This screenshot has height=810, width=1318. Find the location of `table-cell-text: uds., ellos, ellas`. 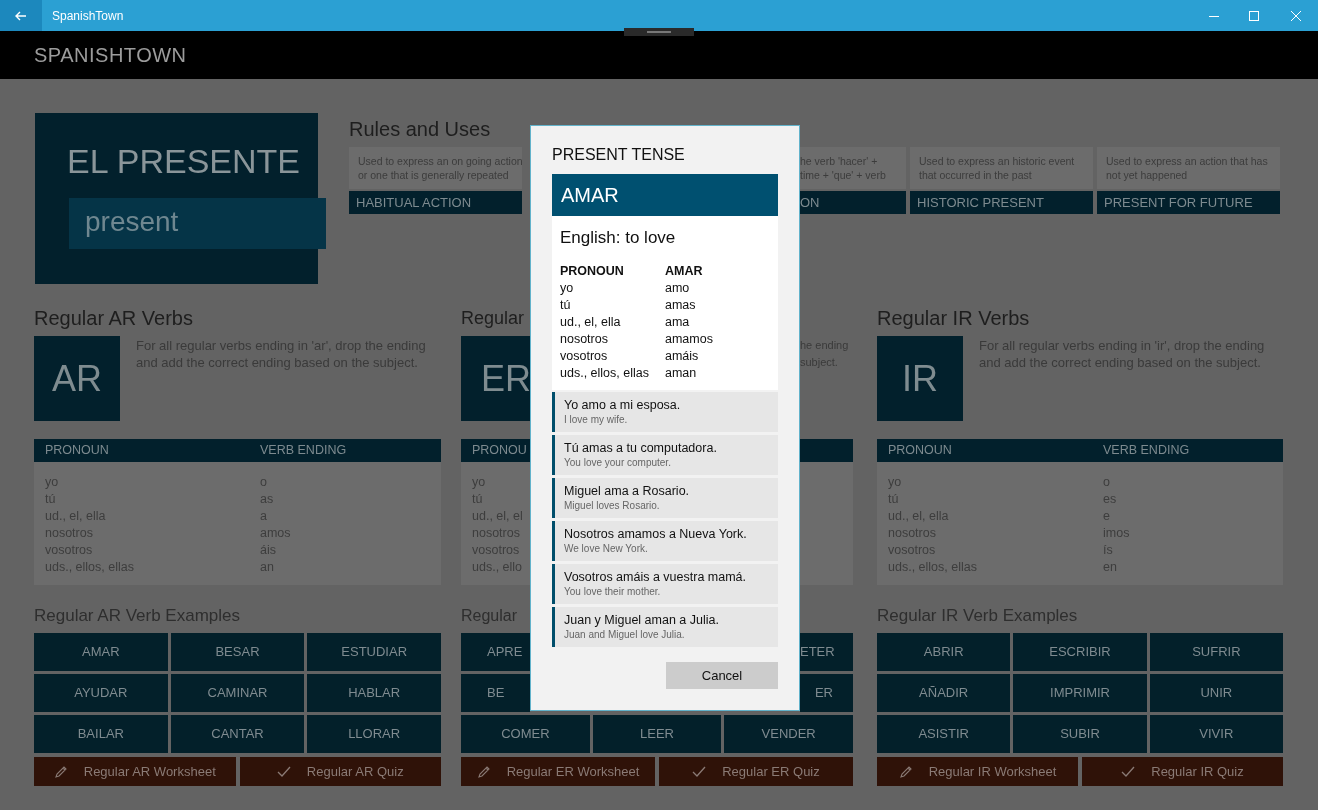

table-cell-text: uds., ellos, ellas is located at coordinates (605, 373).